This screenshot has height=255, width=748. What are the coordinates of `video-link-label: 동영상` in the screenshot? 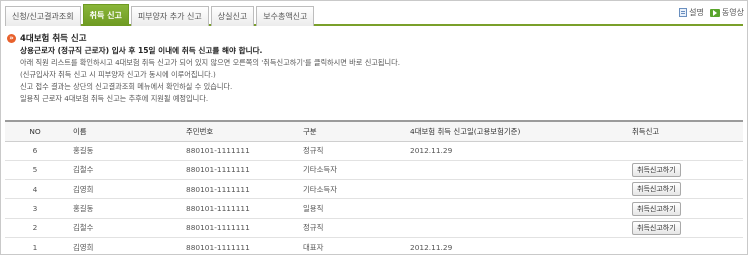 It's located at (732, 12).